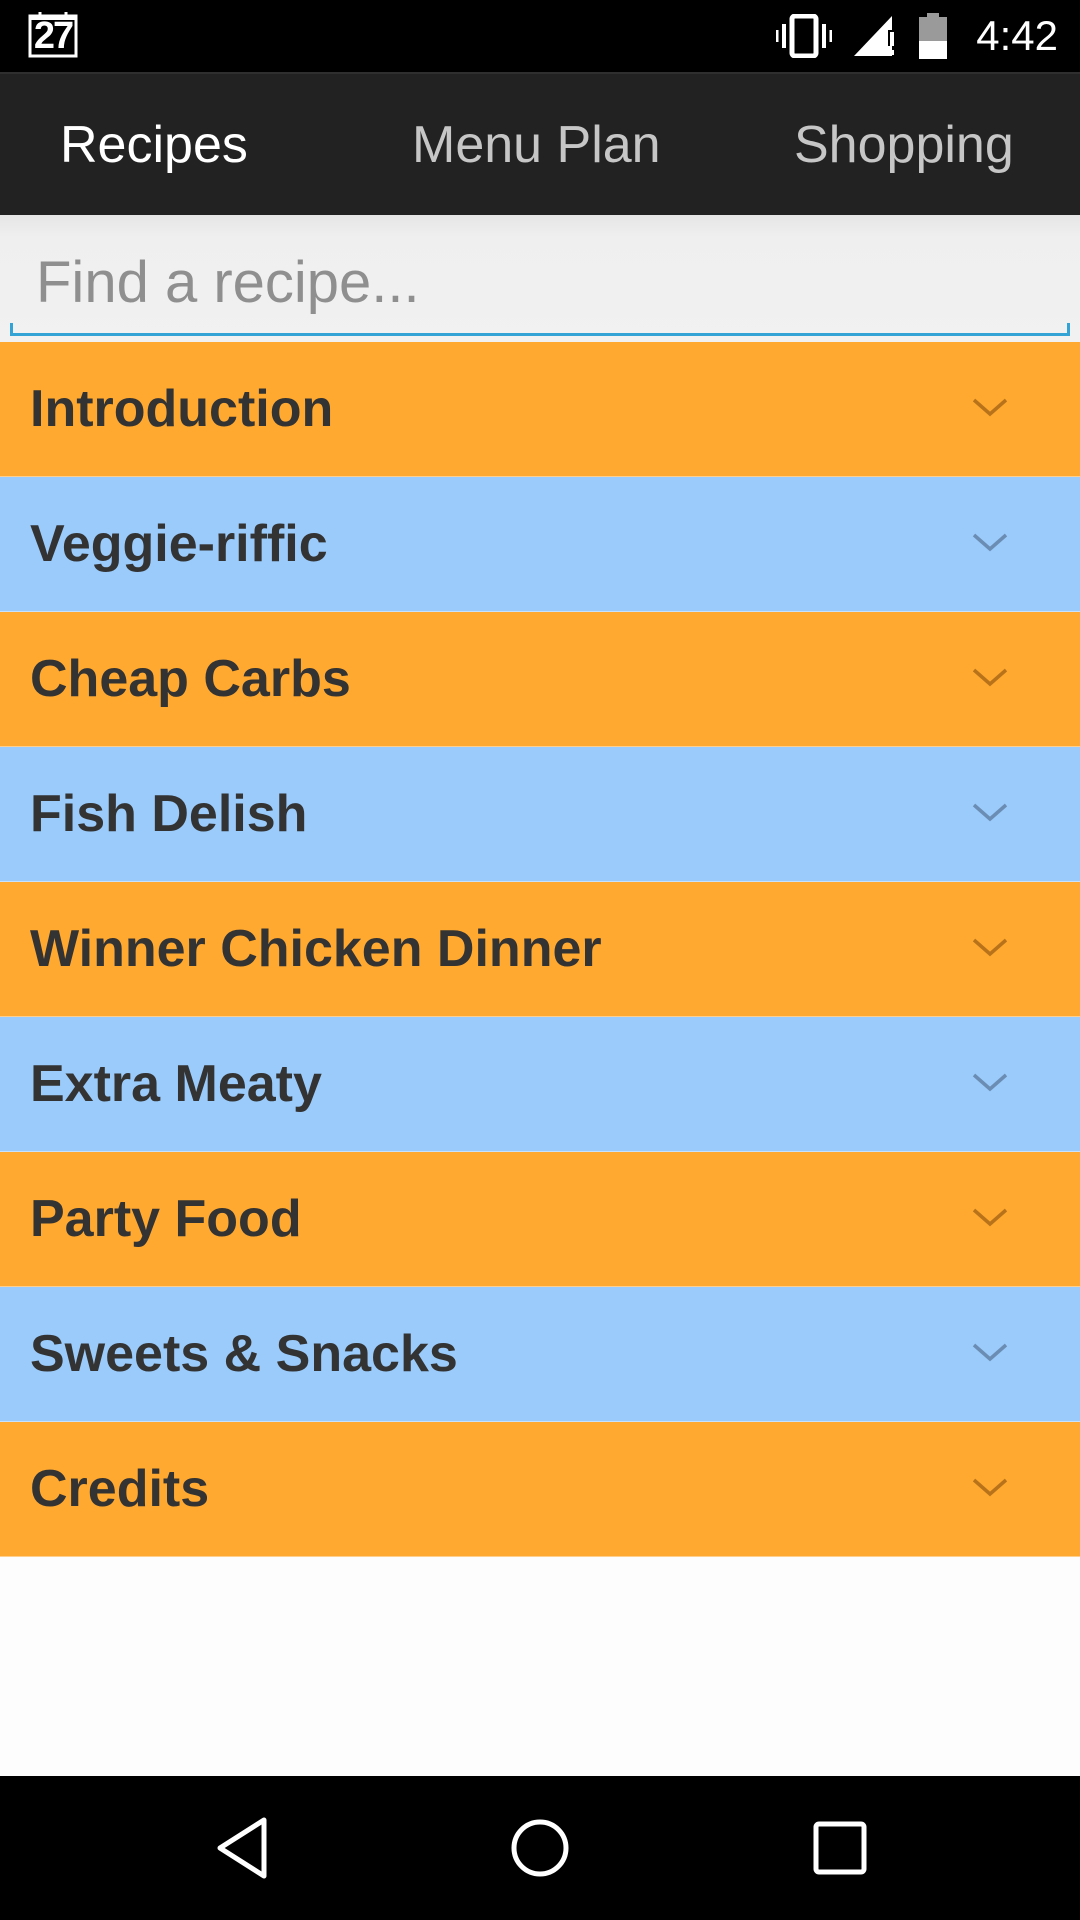 The image size is (1080, 1920). What do you see at coordinates (540, 409) in the screenshot?
I see `category-introduction: Introduction` at bounding box center [540, 409].